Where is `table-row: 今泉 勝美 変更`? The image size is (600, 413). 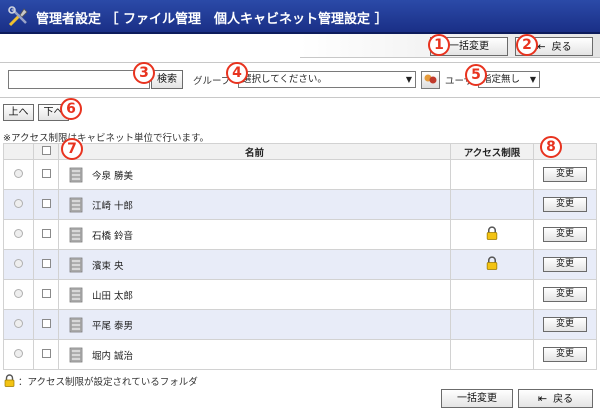
table-row: 今泉 勝美 変更 is located at coordinates (300, 174).